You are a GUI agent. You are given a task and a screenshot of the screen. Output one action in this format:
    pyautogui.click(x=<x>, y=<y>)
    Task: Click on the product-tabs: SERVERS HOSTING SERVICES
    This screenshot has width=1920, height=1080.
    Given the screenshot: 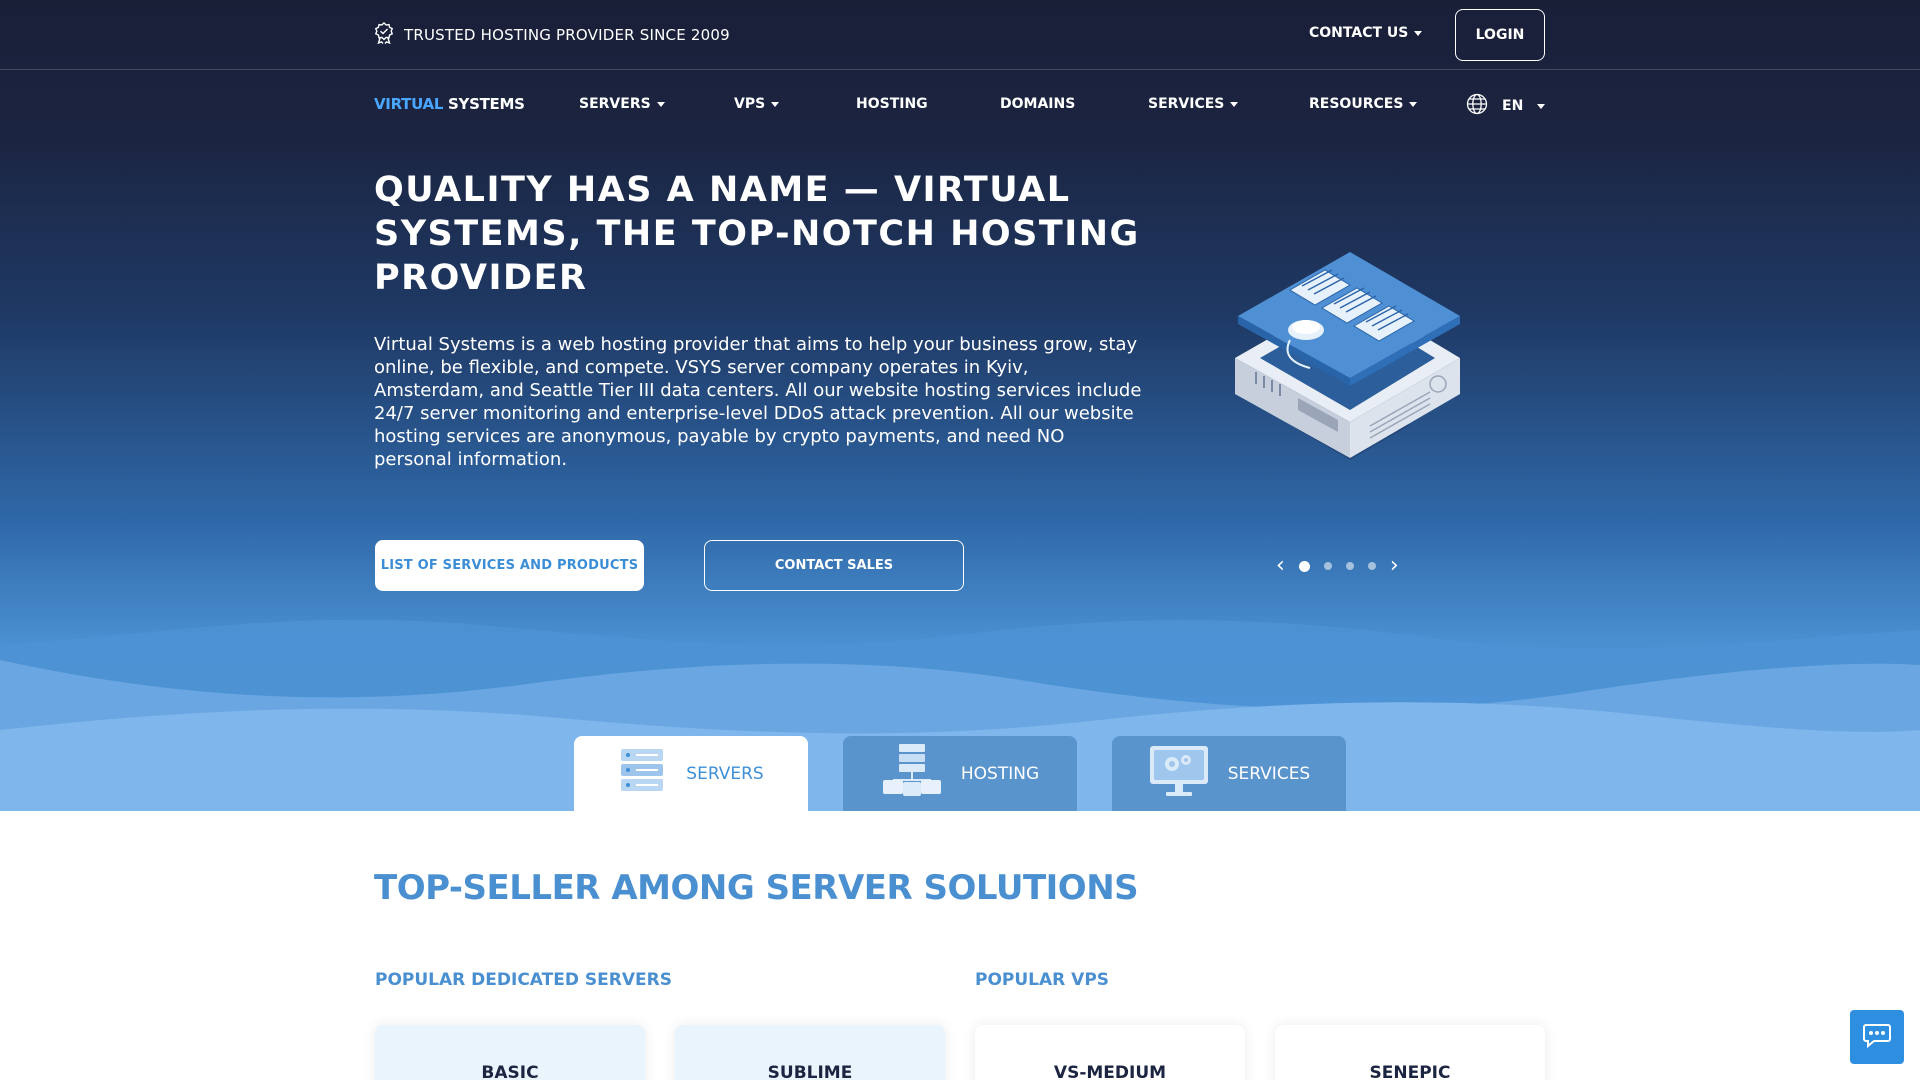 What is the action you would take?
    pyautogui.click(x=960, y=773)
    